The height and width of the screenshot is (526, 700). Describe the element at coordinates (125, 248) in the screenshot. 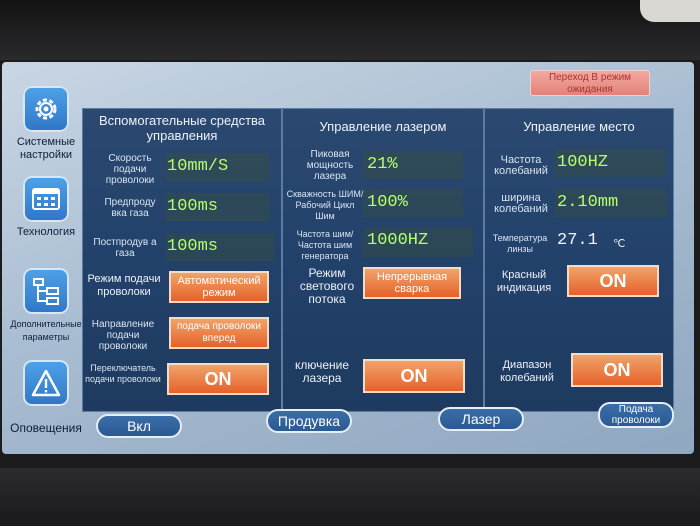

I see `post-gas-label: Постпродув а газа` at that location.